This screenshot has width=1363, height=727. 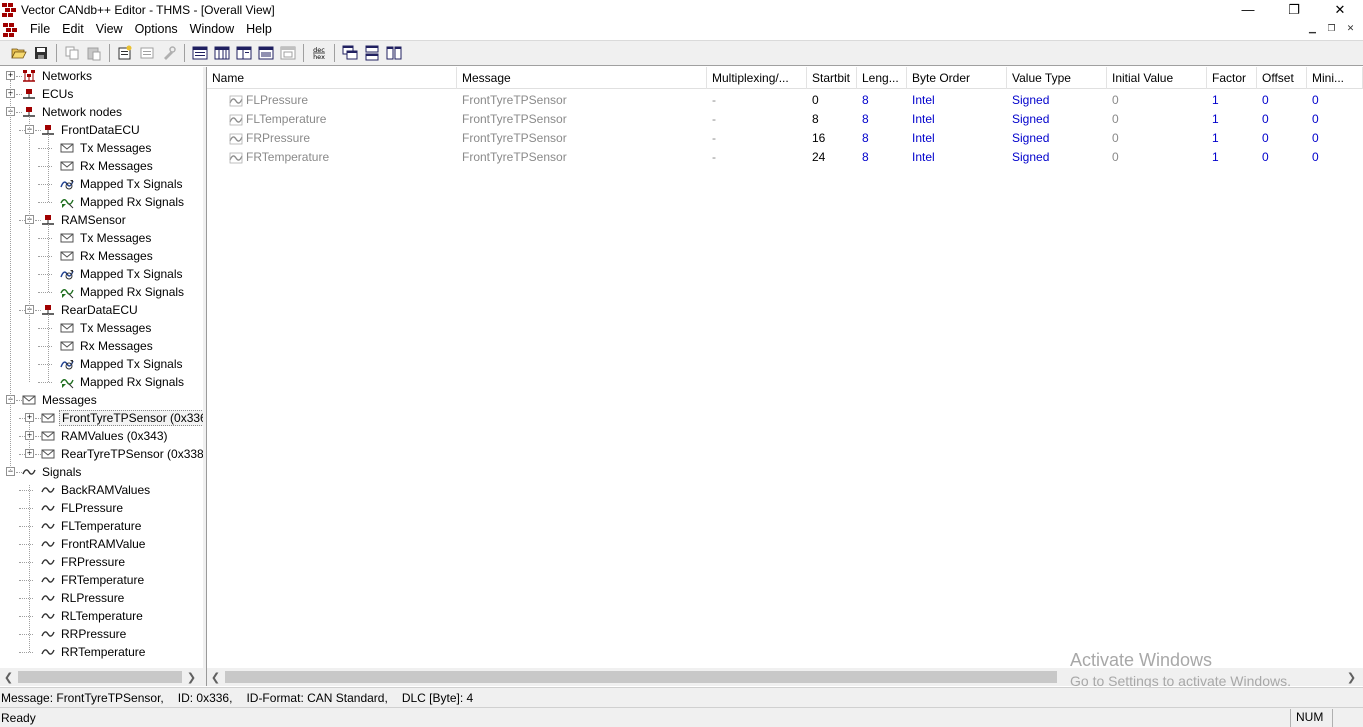 What do you see at coordinates (107, 256) in the screenshot?
I see `tree-item-node-1-child-1: Rx Messages` at bounding box center [107, 256].